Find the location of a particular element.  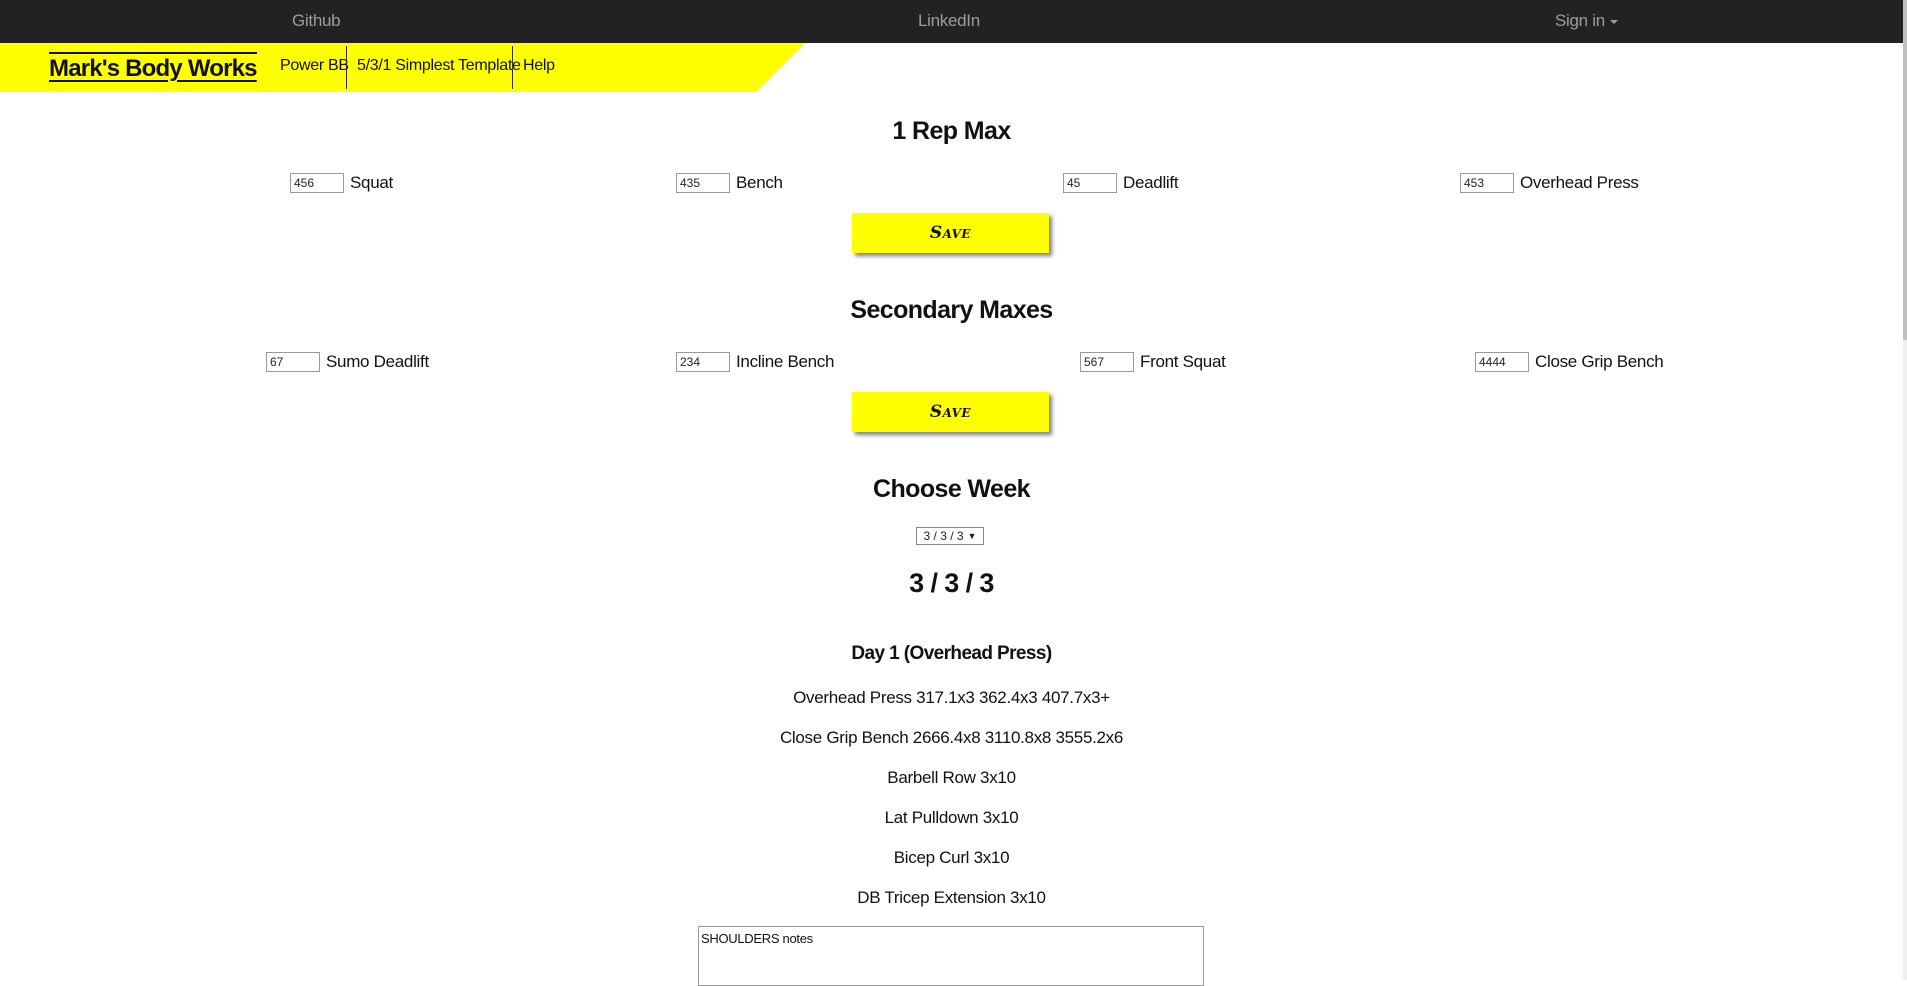

sumo-deadlift-input is located at coordinates (293, 362).